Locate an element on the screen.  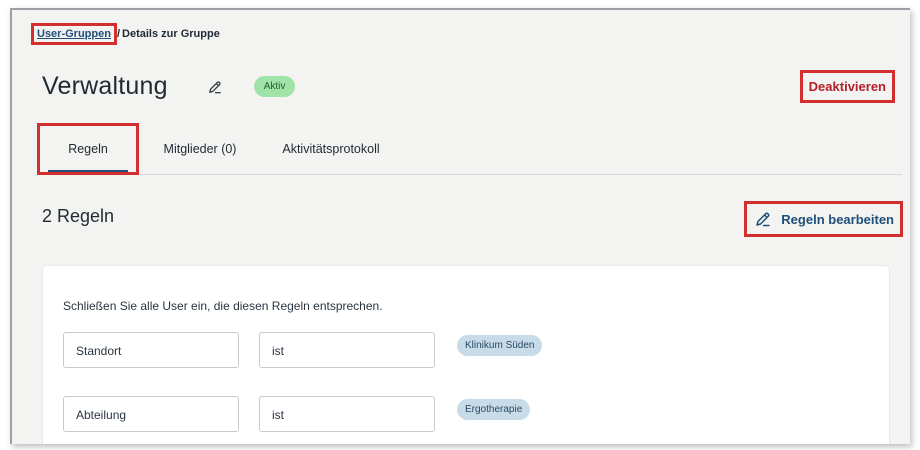
tab-members-label: Mitglieder (0) is located at coordinates (200, 149).